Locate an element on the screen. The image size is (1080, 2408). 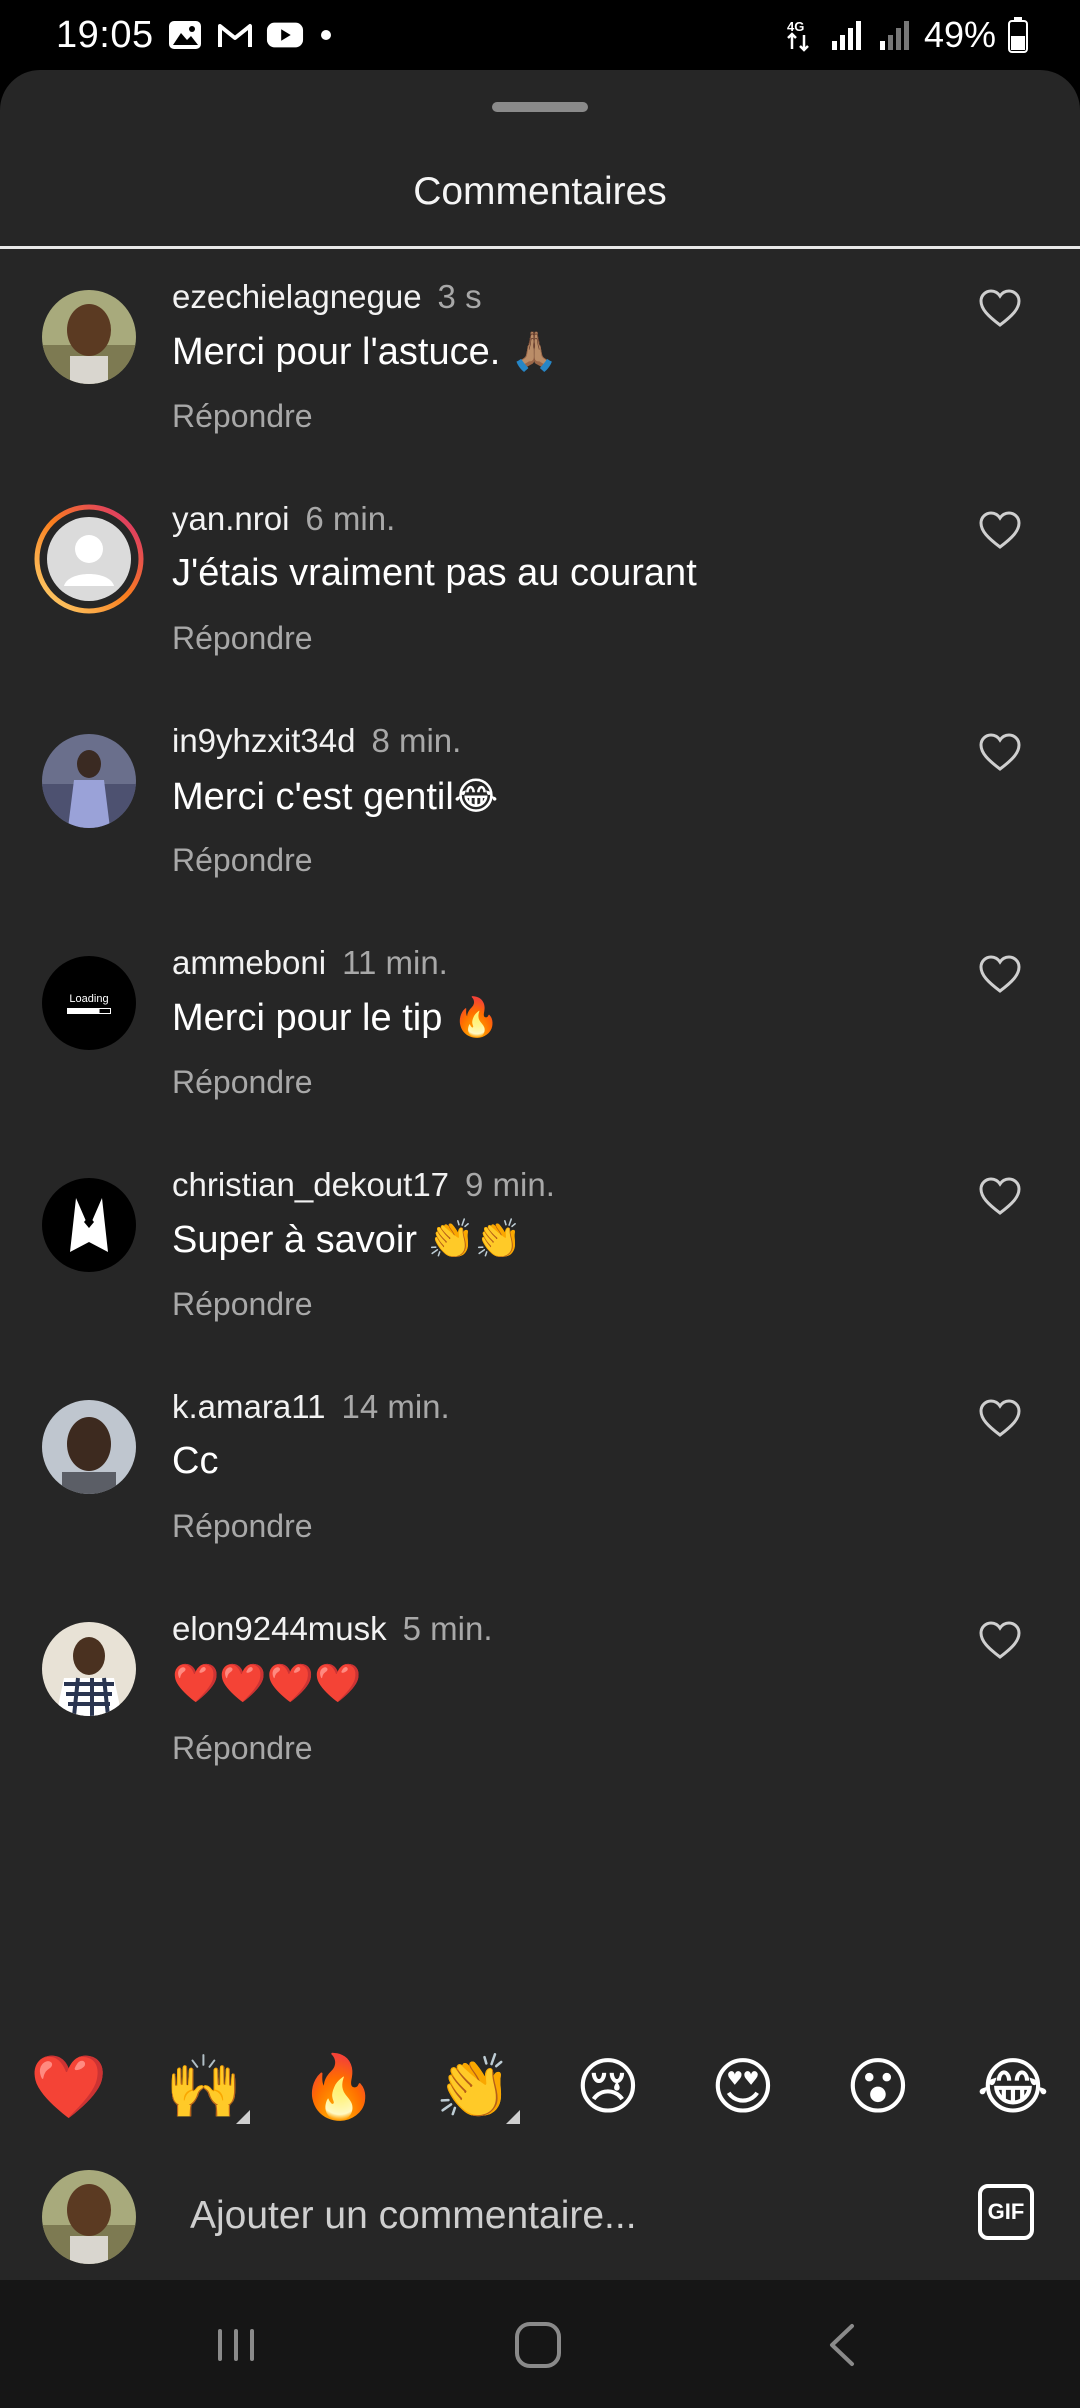
username: christian_dekout17 is located at coordinates (310, 1184).